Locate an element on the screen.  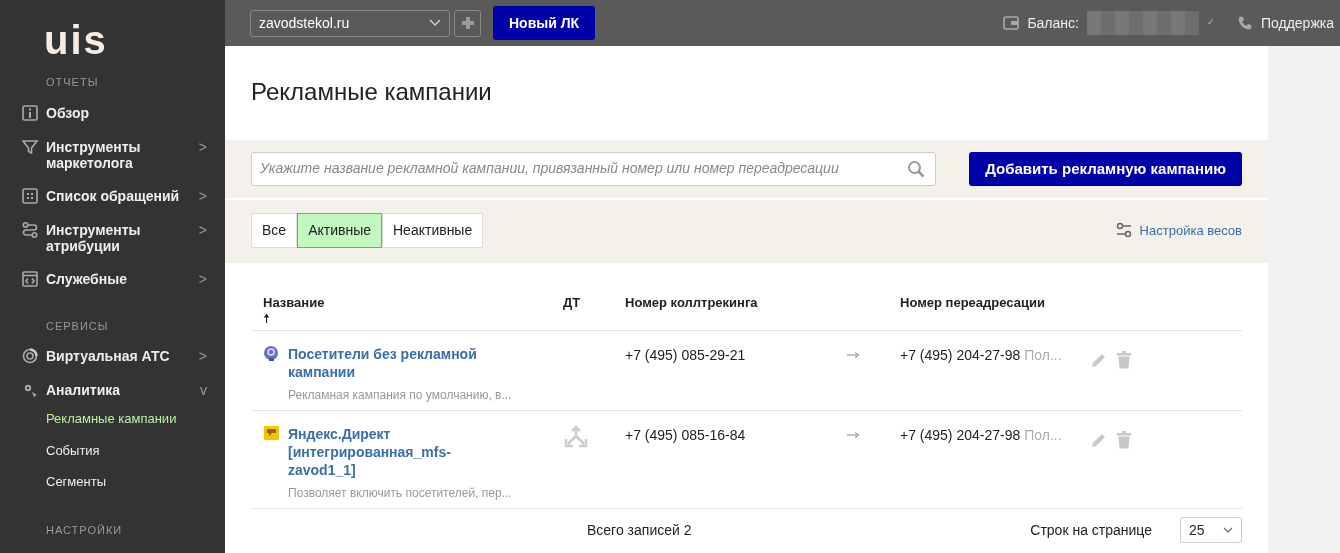
sidebar-item: Служебные > is located at coordinates (114, 279).